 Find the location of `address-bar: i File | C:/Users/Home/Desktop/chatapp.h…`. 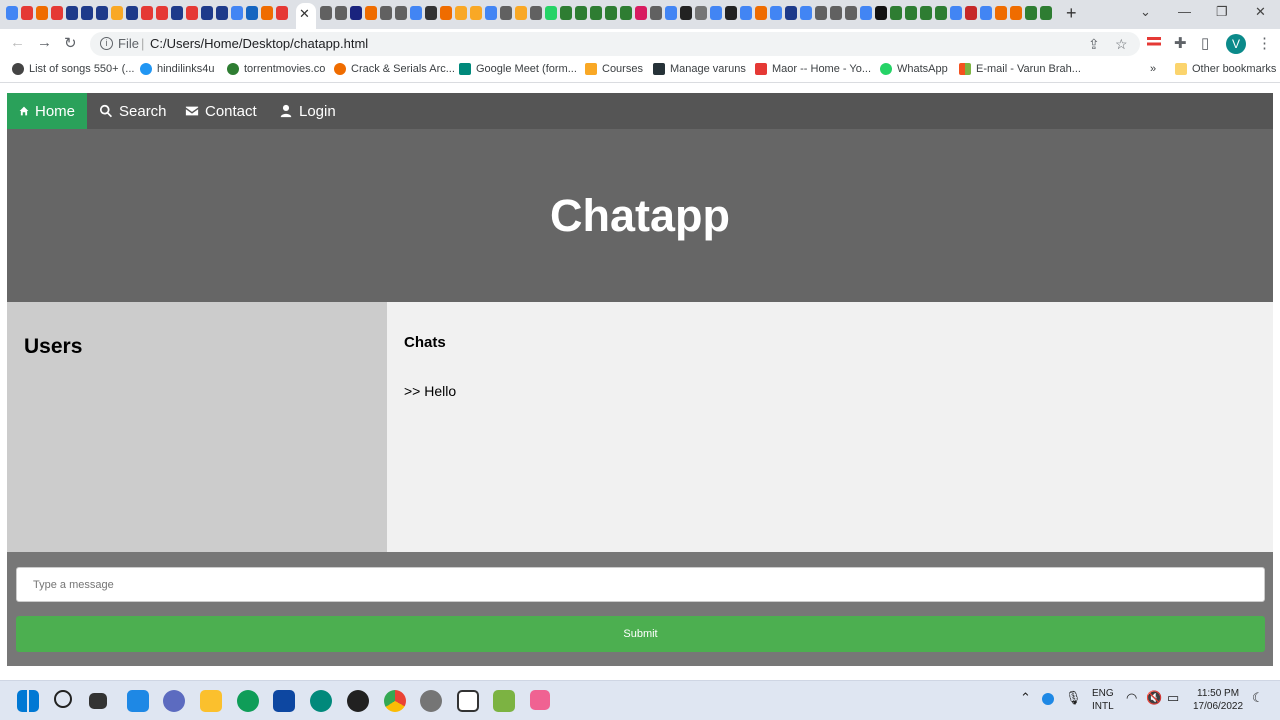

address-bar: i File | C:/Users/Home/Desktop/chatapp.h… is located at coordinates (615, 44).